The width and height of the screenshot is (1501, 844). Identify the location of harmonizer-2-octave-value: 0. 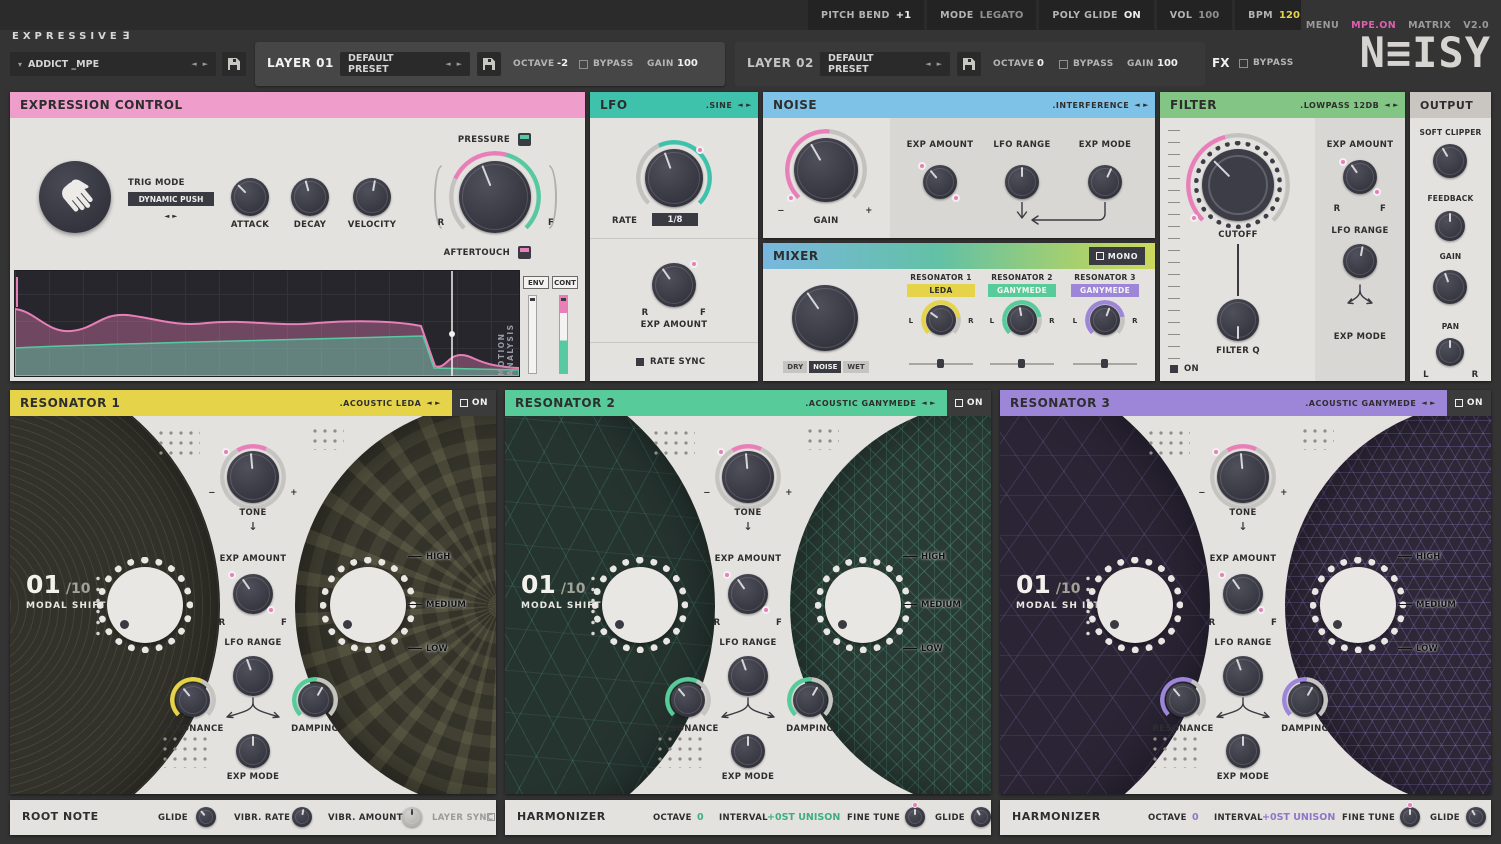
(1195, 817).